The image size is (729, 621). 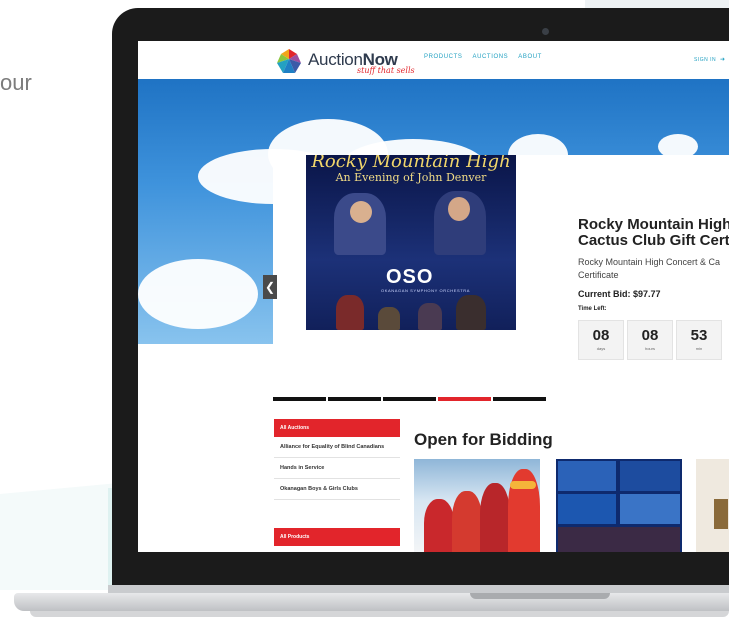 What do you see at coordinates (540, 596) in the screenshot?
I see `laptop-notch` at bounding box center [540, 596].